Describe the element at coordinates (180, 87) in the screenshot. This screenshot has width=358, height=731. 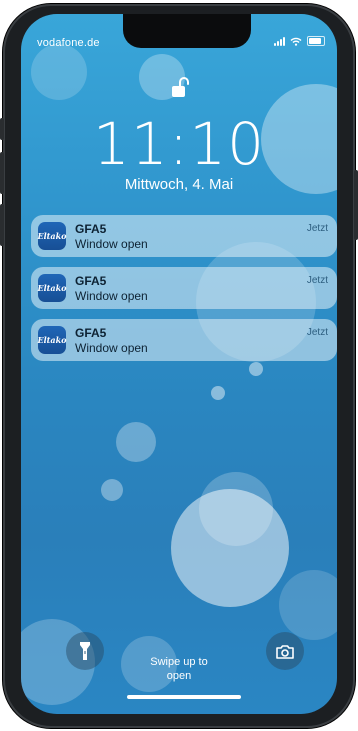
I see `unlocked-padlock-icon` at that location.